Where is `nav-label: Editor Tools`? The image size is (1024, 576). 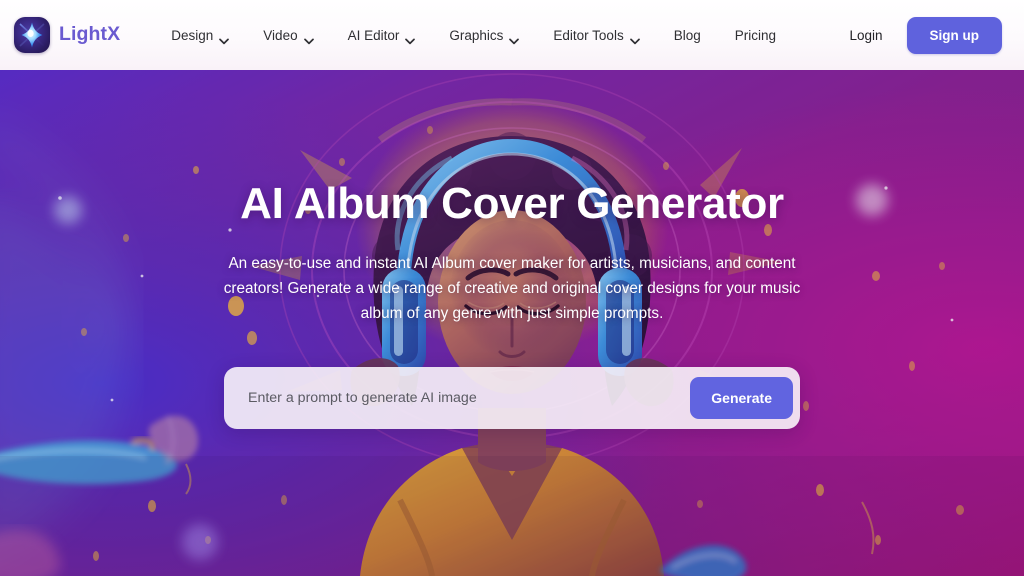 nav-label: Editor Tools is located at coordinates (588, 35).